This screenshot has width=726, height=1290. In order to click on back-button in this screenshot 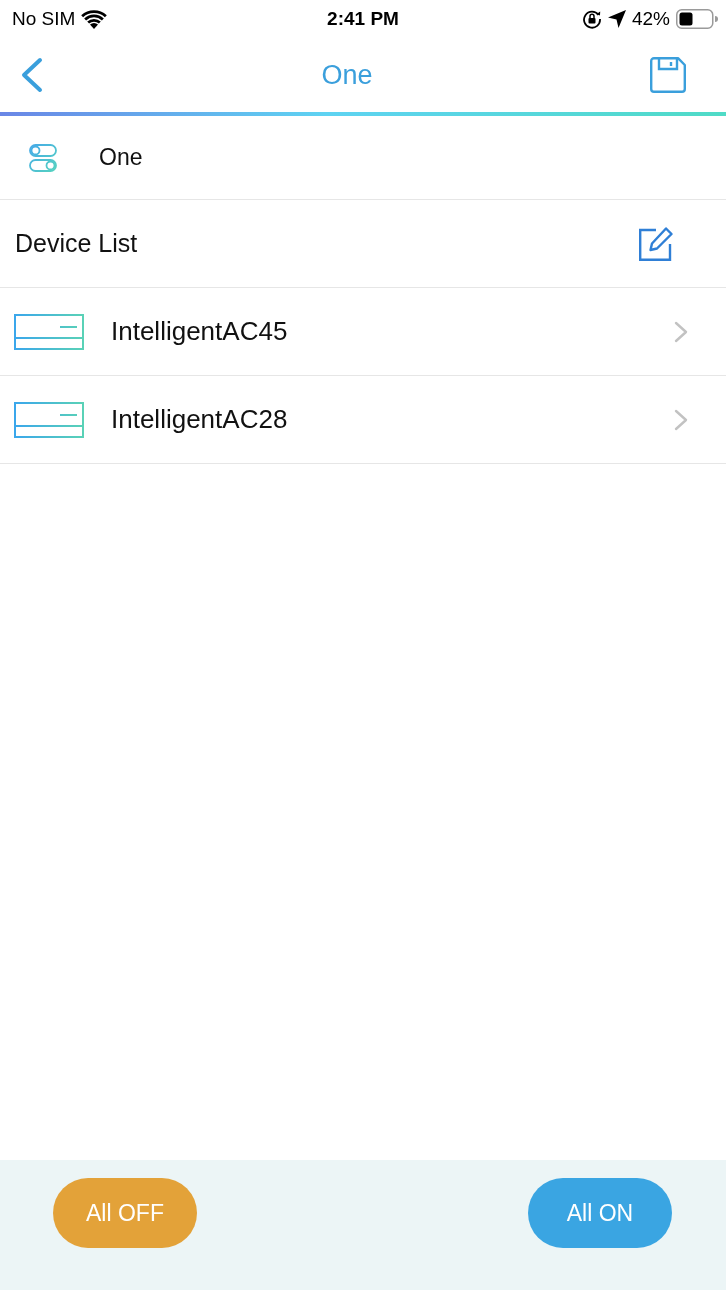, I will do `click(32, 75)`.